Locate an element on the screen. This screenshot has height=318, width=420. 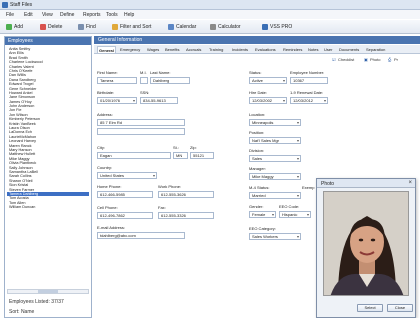
last-name-field: Dahlberg is located at coordinates (170, 80).